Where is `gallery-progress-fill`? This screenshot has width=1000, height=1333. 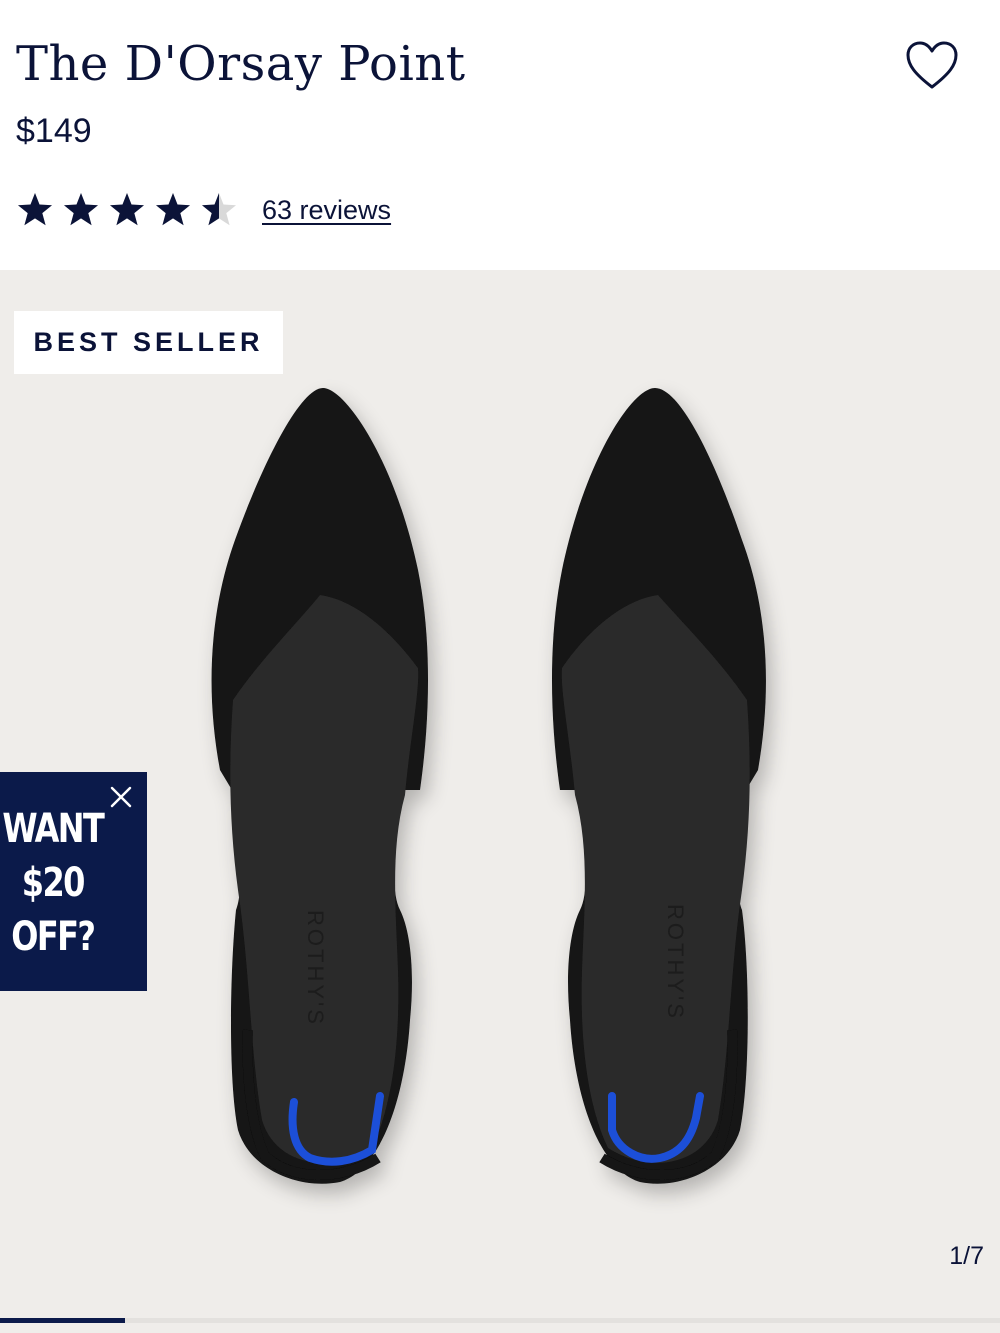 gallery-progress-fill is located at coordinates (62, 1320).